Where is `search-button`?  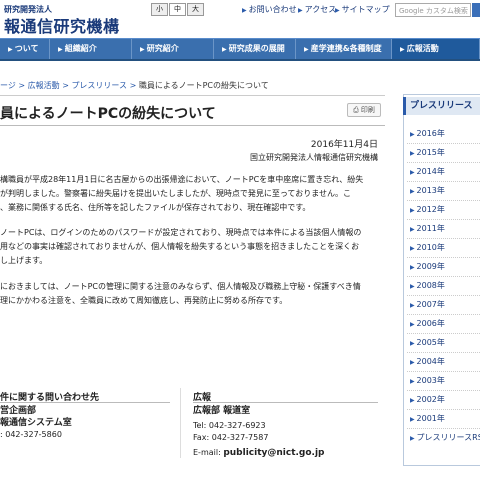
search-button is located at coordinates (476, 10).